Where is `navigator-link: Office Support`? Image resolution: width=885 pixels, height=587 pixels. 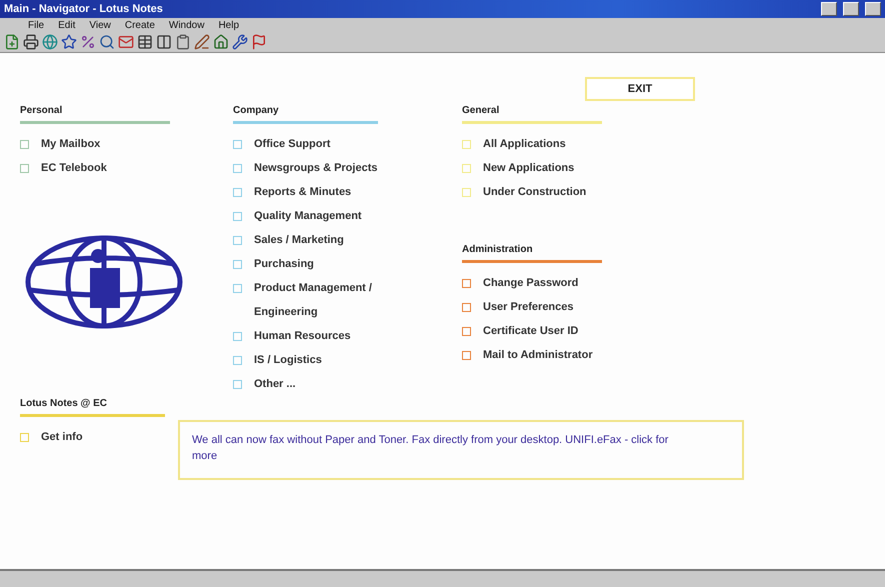 navigator-link: Office Support is located at coordinates (281, 144).